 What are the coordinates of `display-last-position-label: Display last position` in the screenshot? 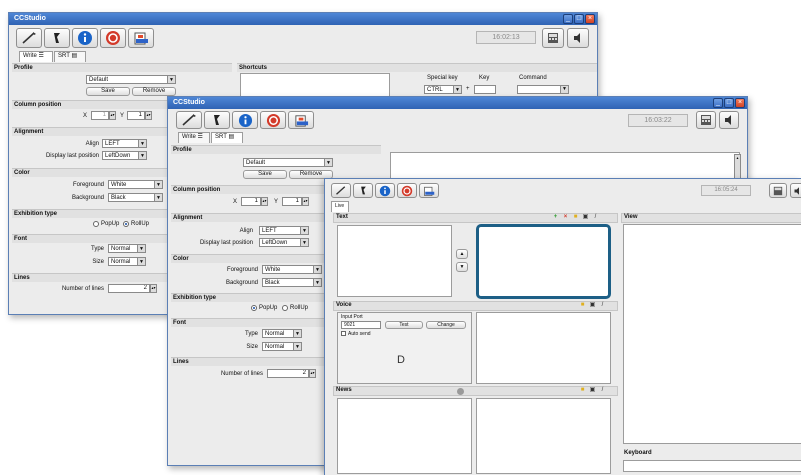 It's located at (226, 243).